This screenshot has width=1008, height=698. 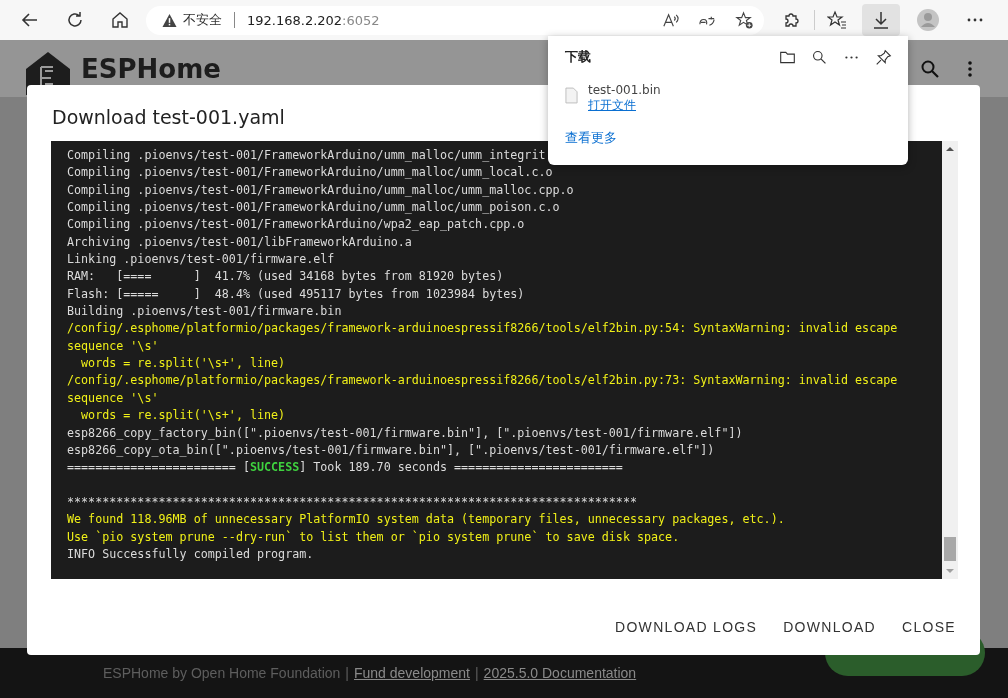 What do you see at coordinates (296, 224) in the screenshot?
I see `log-line: Compiling .pioenvs/test-001/FrameworkArduino/wpa2_eap_patch.cpp.o` at bounding box center [296, 224].